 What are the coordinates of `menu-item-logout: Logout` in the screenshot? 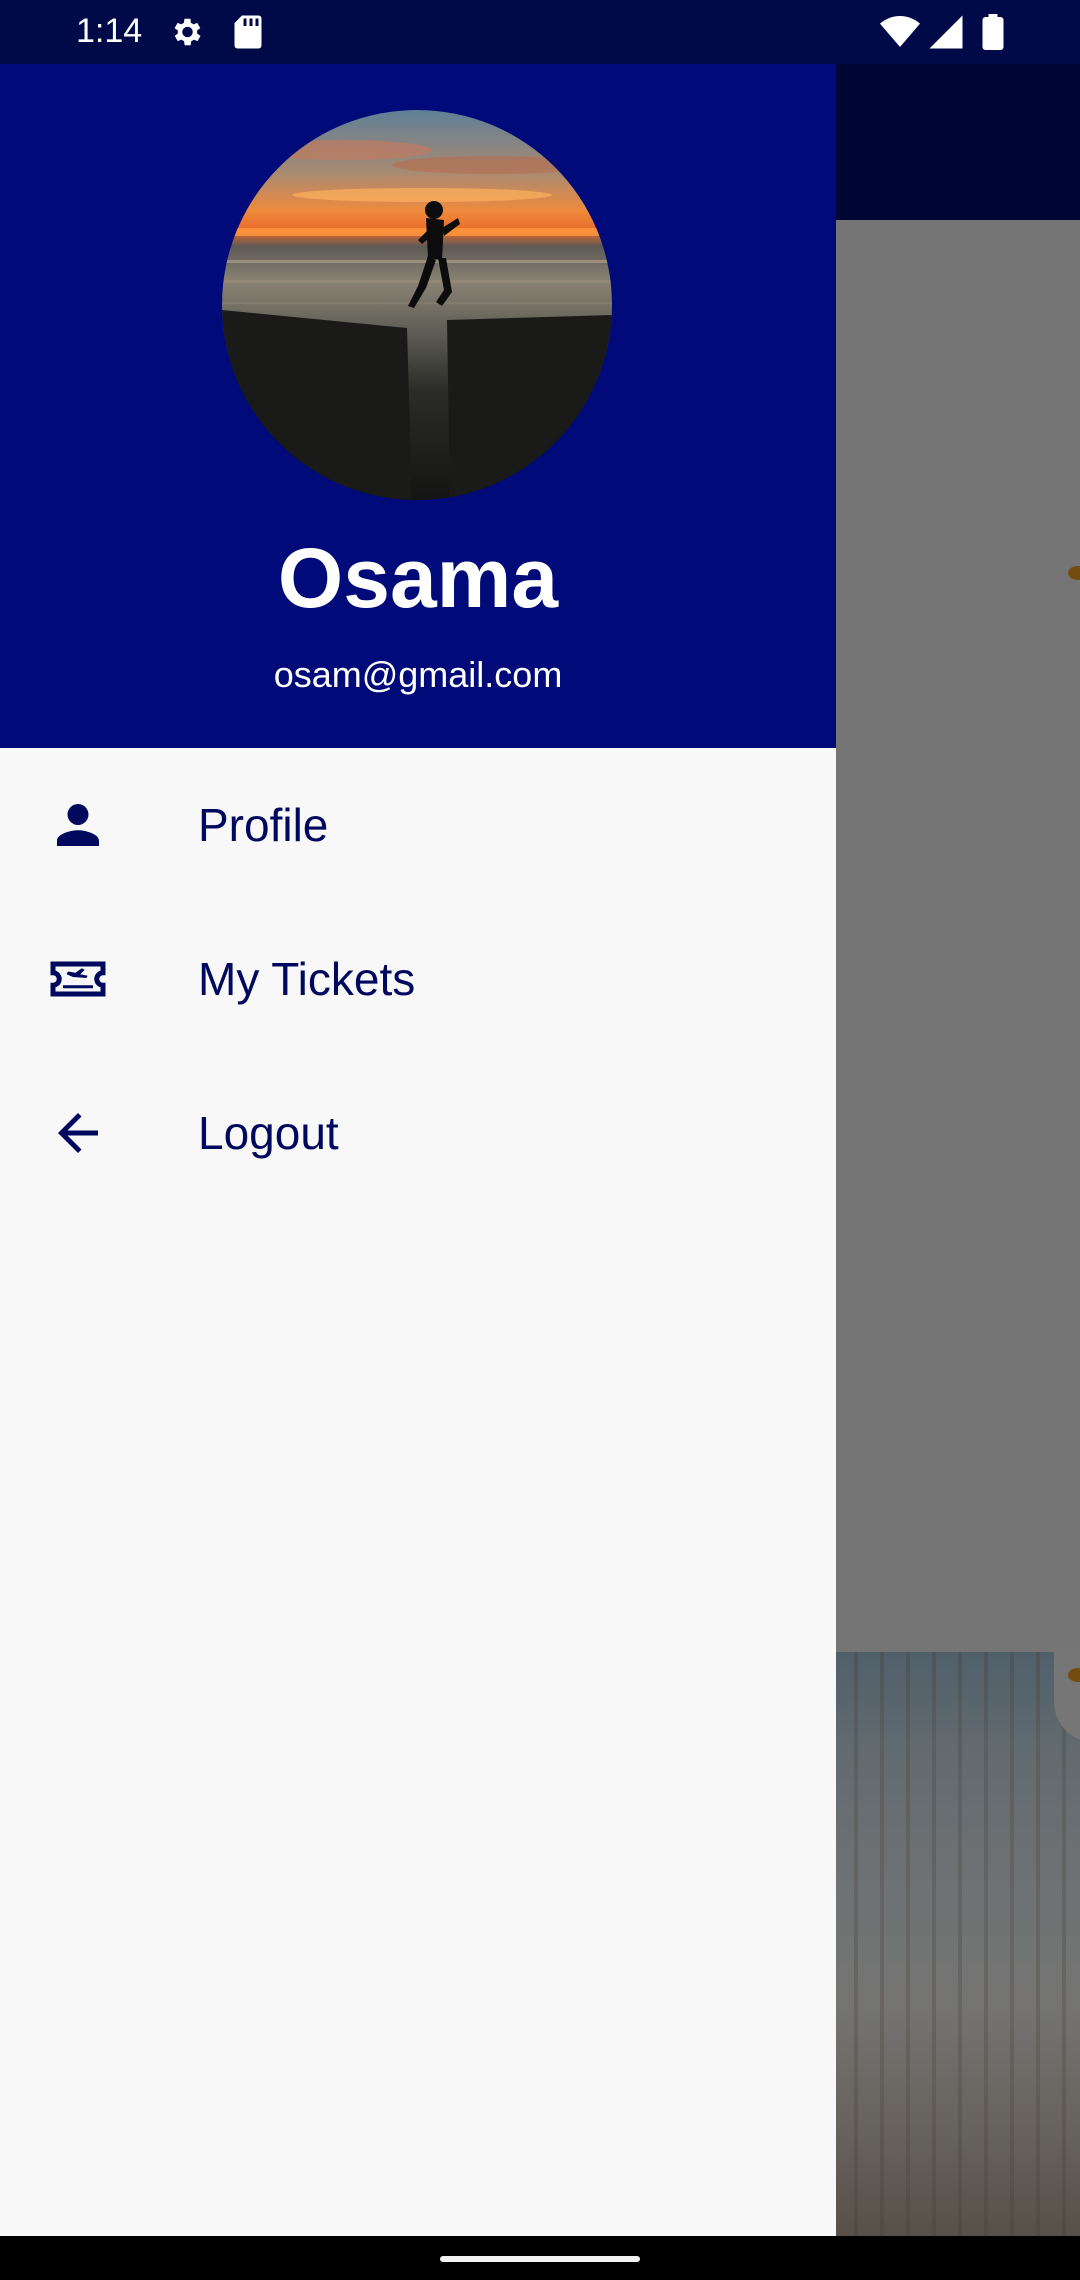 It's located at (418, 1133).